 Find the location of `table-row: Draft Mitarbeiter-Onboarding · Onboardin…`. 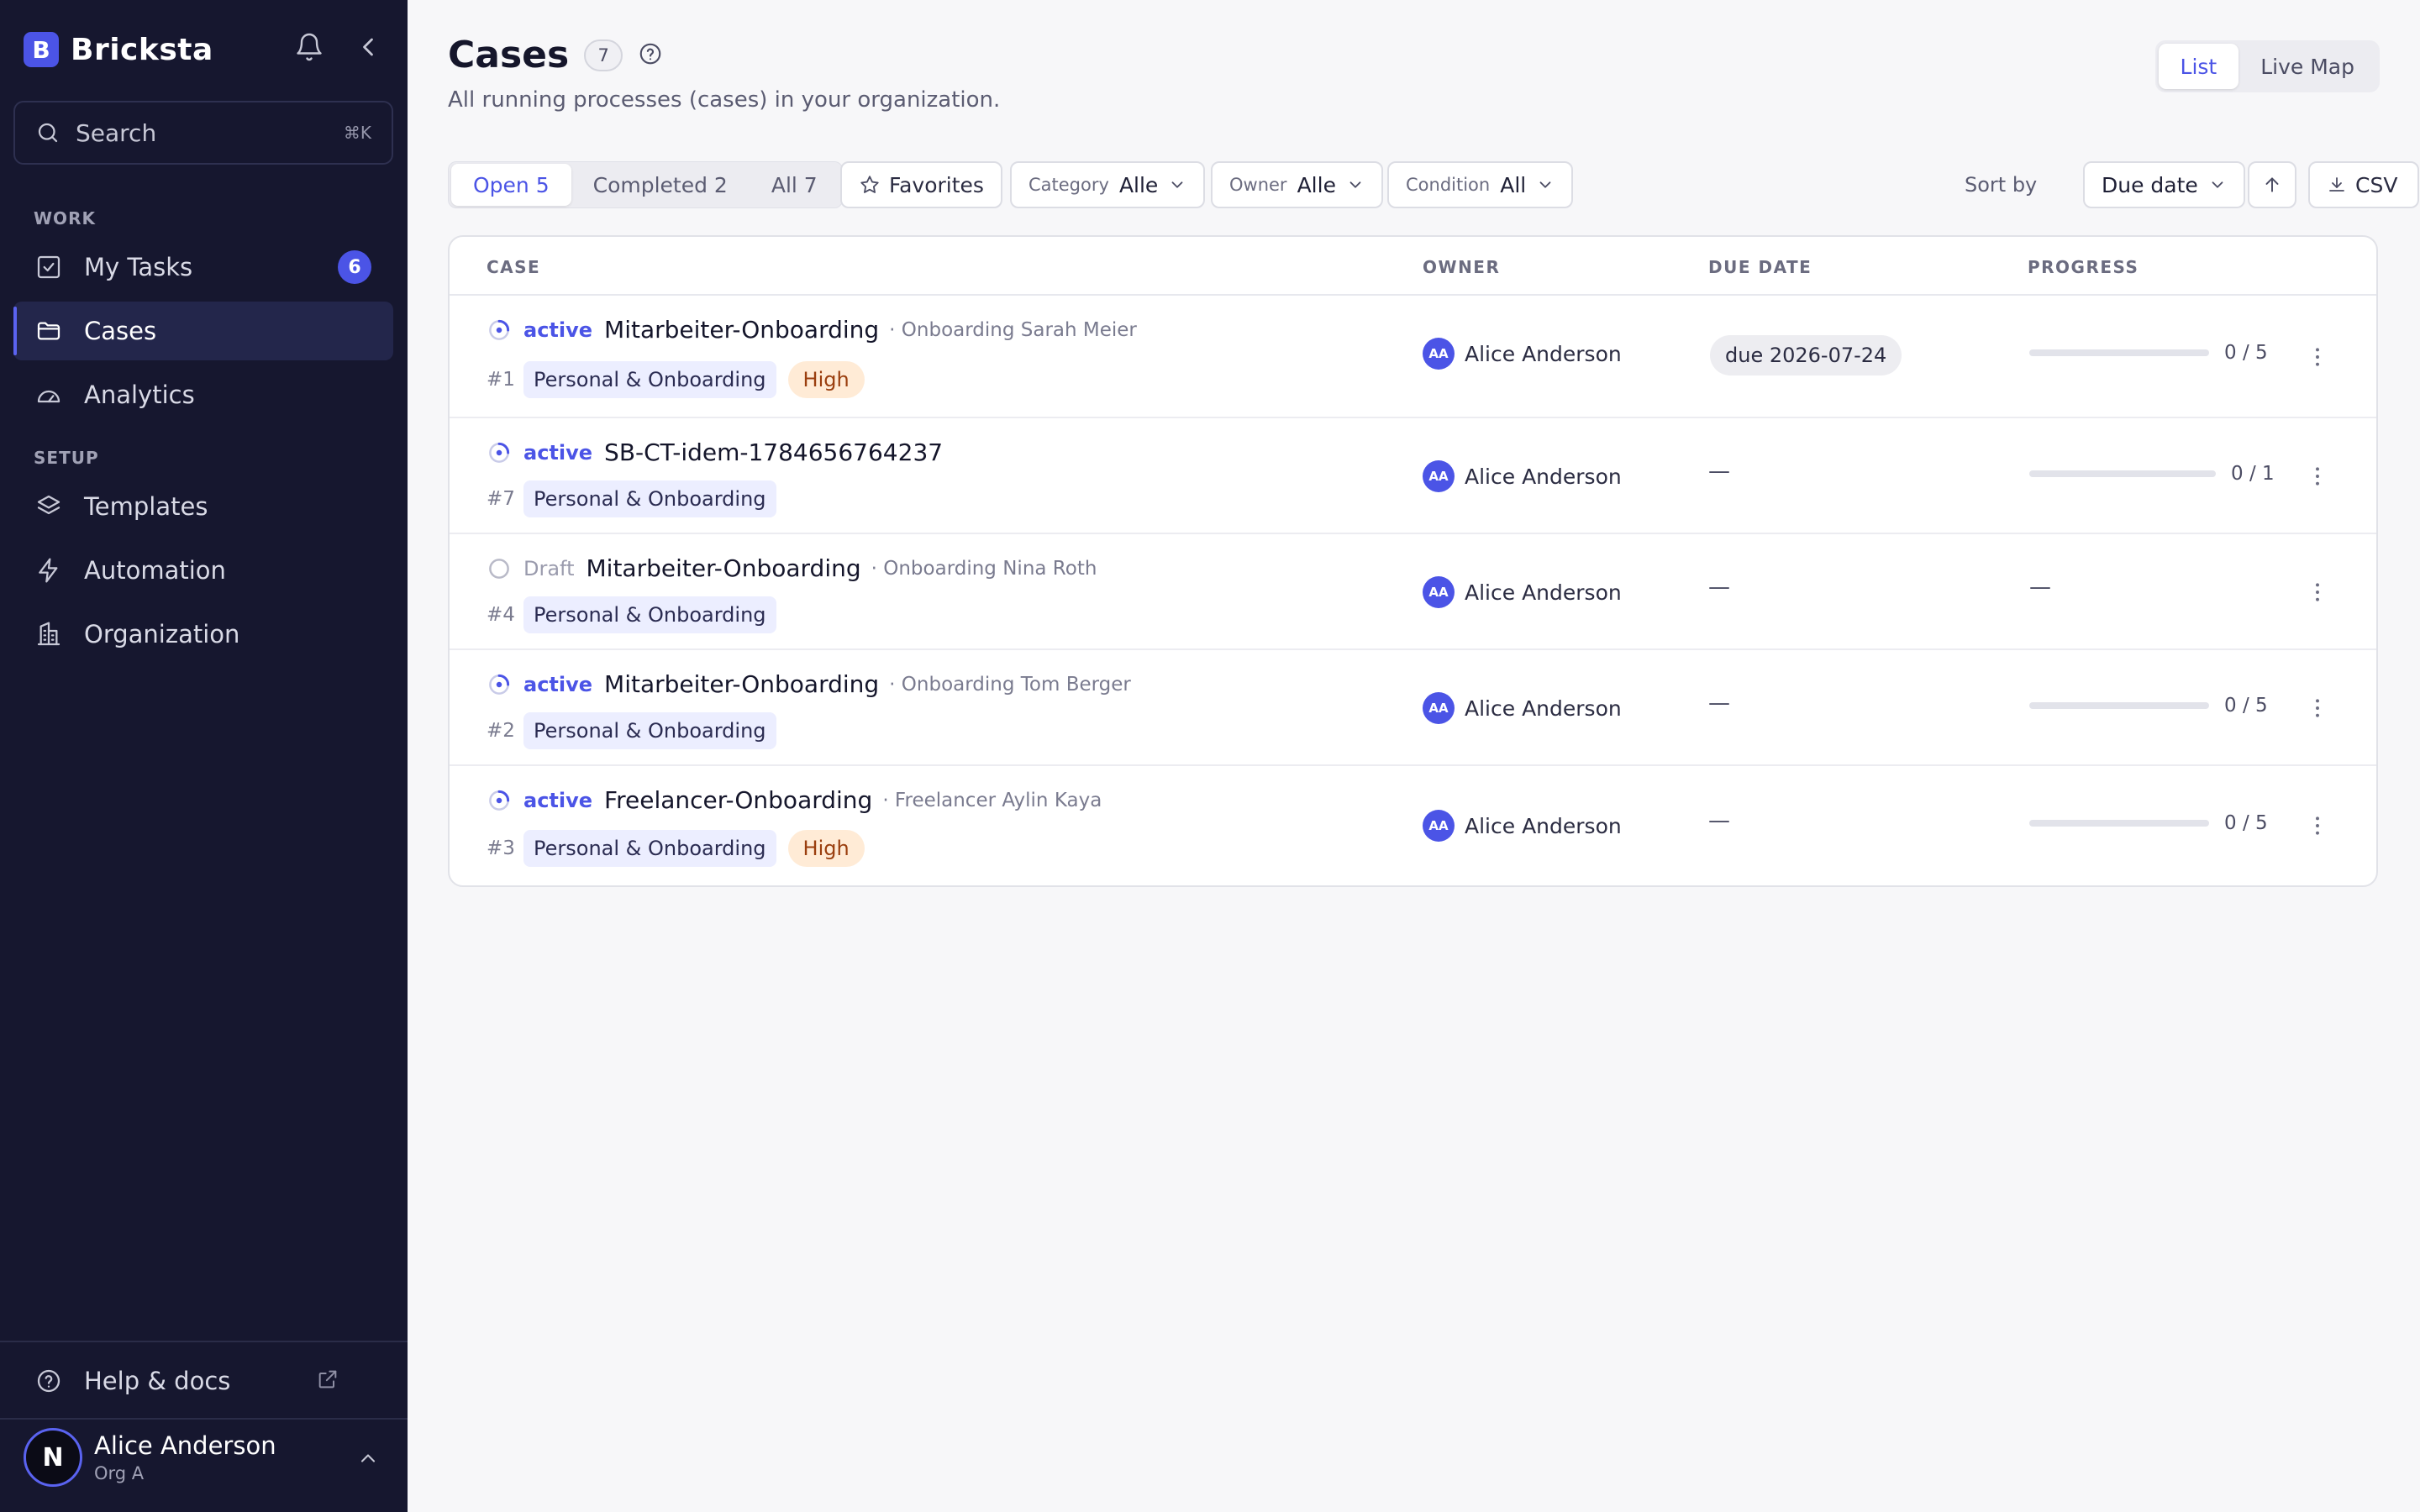

table-row: Draft Mitarbeiter-Onboarding · Onboardin… is located at coordinates (1413, 592).